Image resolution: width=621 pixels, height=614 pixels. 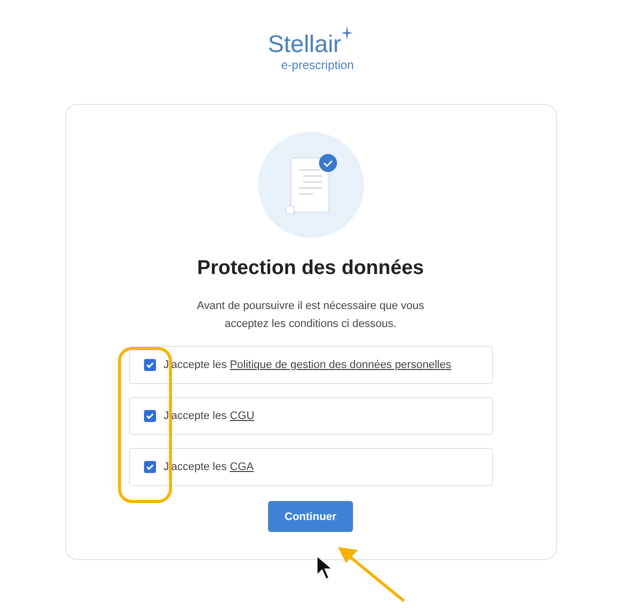 I want to click on consent-link: Politique de gestion des données personelles, so click(x=341, y=365).